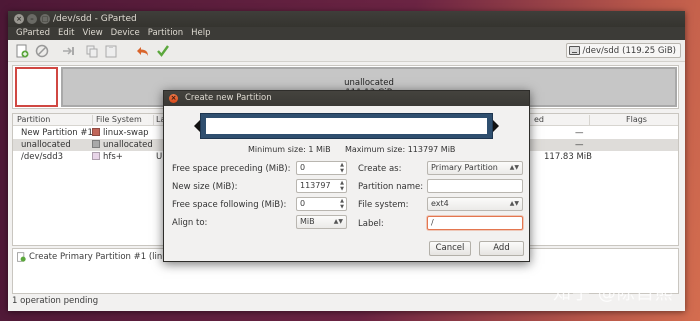 This screenshot has width=700, height=321. Describe the element at coordinates (46, 145) in the screenshot. I see `row-partition: unallocated` at that location.